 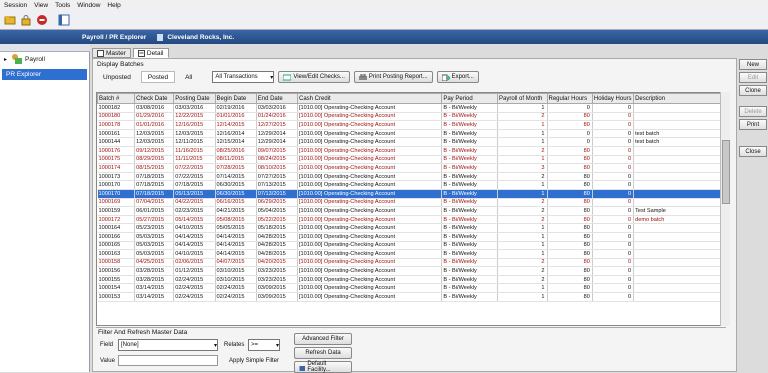 What do you see at coordinates (613, 98) in the screenshot?
I see `column-header-holiday-hours: Holiday Hours` at bounding box center [613, 98].